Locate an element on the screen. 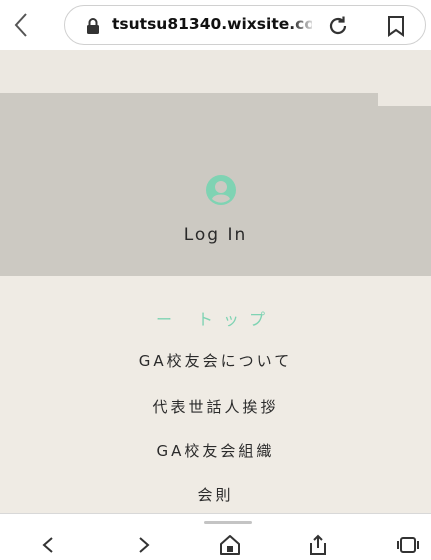 The height and width of the screenshot is (560, 431). url-fade is located at coordinates (303, 26).